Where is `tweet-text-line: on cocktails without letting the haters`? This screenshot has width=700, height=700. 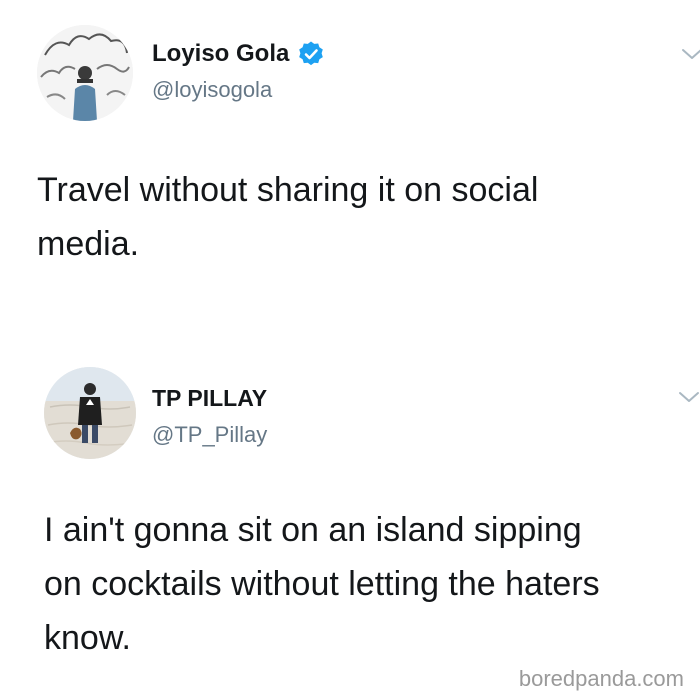
tweet-text-line: on cocktails without letting the haters is located at coordinates (322, 584).